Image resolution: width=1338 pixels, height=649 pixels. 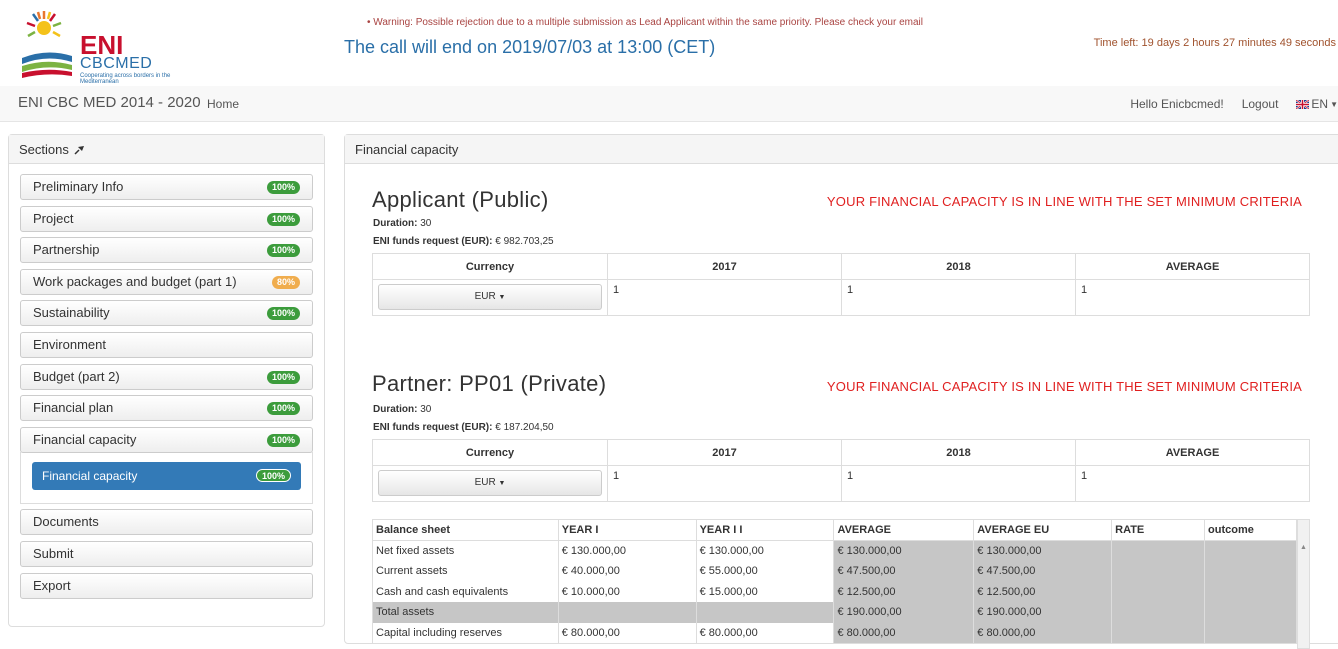 I want to click on subsection-financial-capacity: Financial capacity 100%, so click(x=166, y=476).